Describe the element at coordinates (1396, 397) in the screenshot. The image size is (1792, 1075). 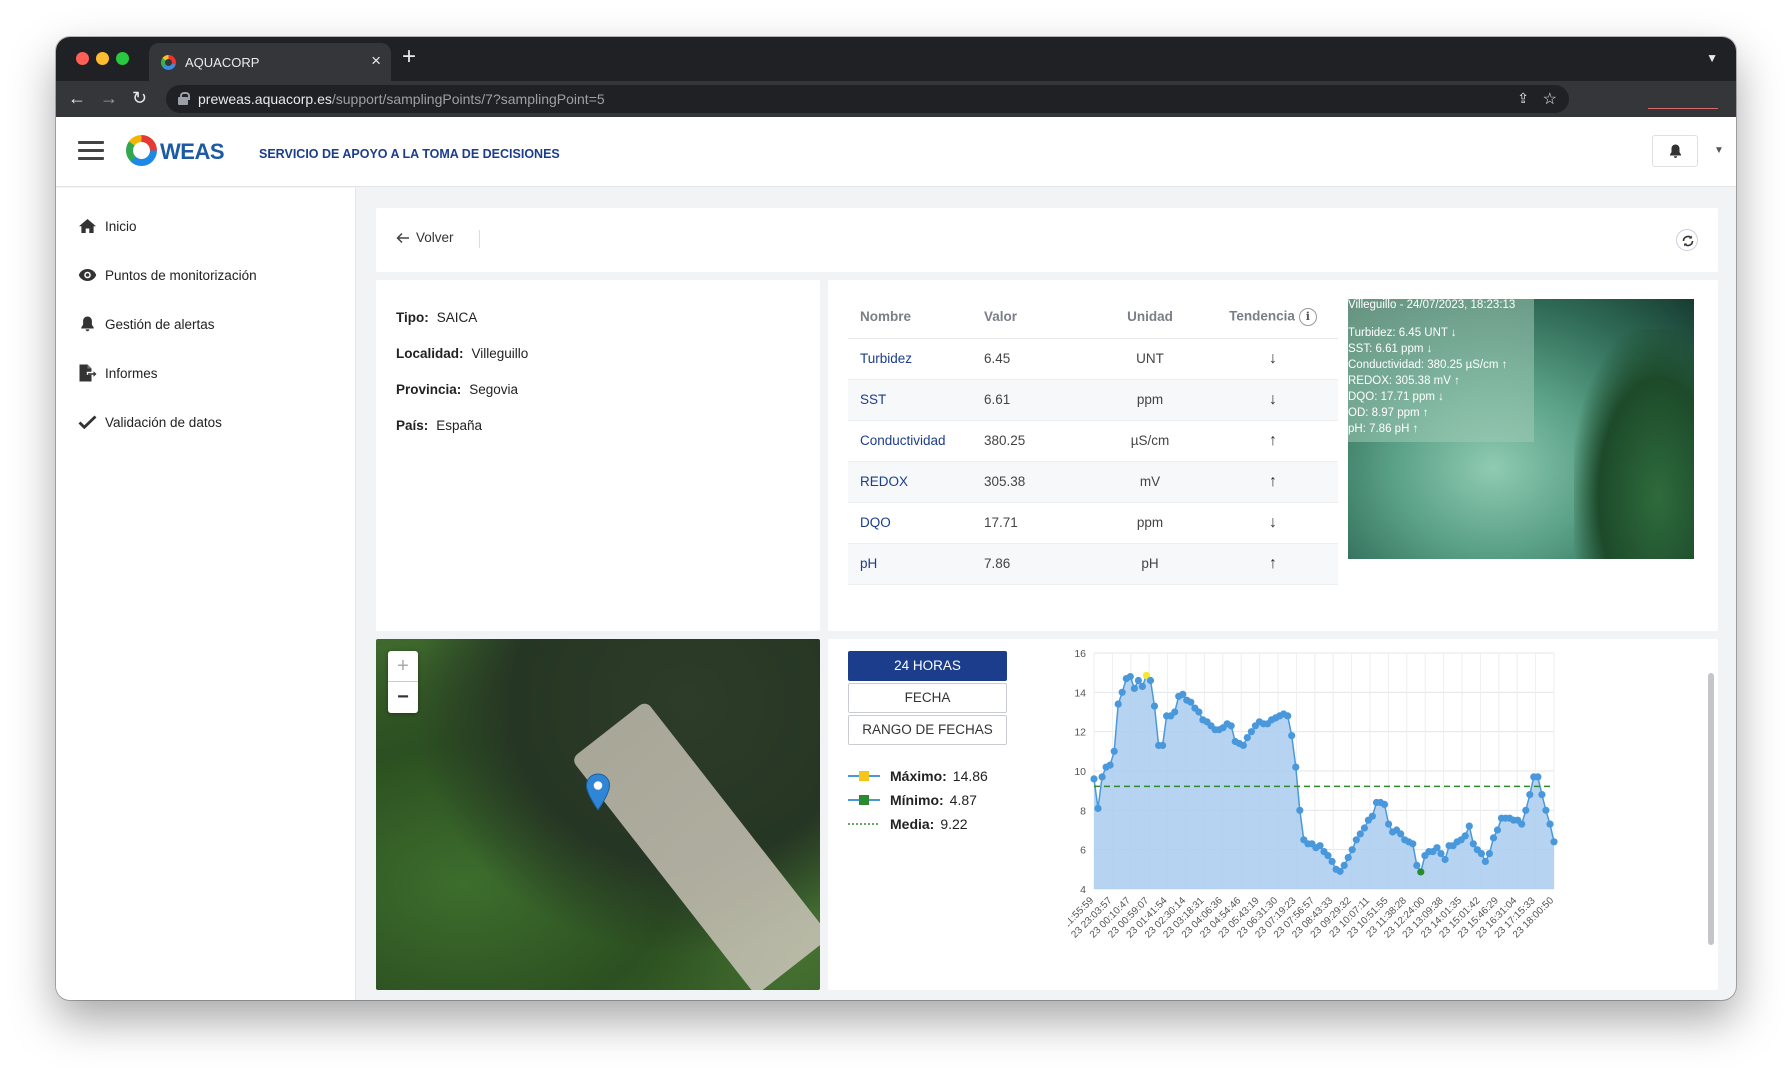
I see `camera-line: DQO: 17.71 ppm ↓` at that location.